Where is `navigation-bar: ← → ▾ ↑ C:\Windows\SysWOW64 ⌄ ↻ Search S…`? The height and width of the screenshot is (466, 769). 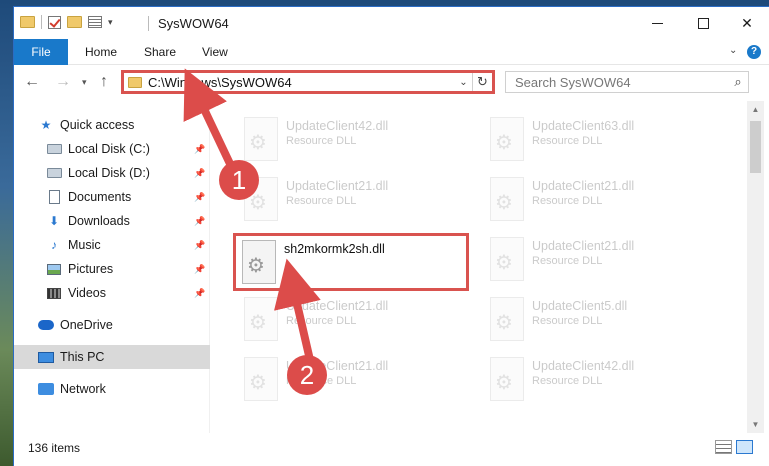
navigation-bar: ← → ▾ ↑ C:\Windows\SysWOW64 ⌄ ↻ Search S… is located at coordinates (391, 83).